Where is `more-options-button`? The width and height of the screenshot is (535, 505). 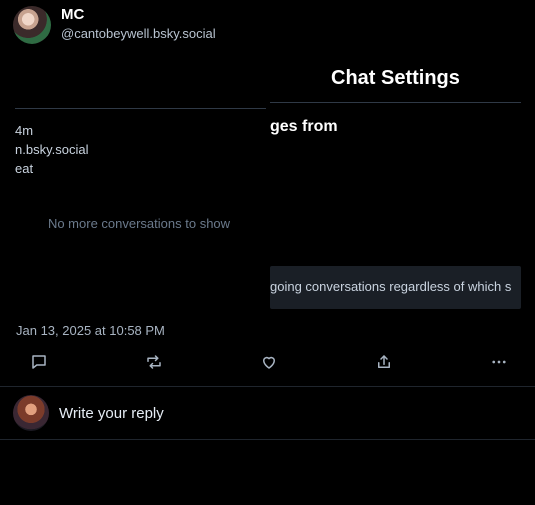 more-options-button is located at coordinates (499, 362).